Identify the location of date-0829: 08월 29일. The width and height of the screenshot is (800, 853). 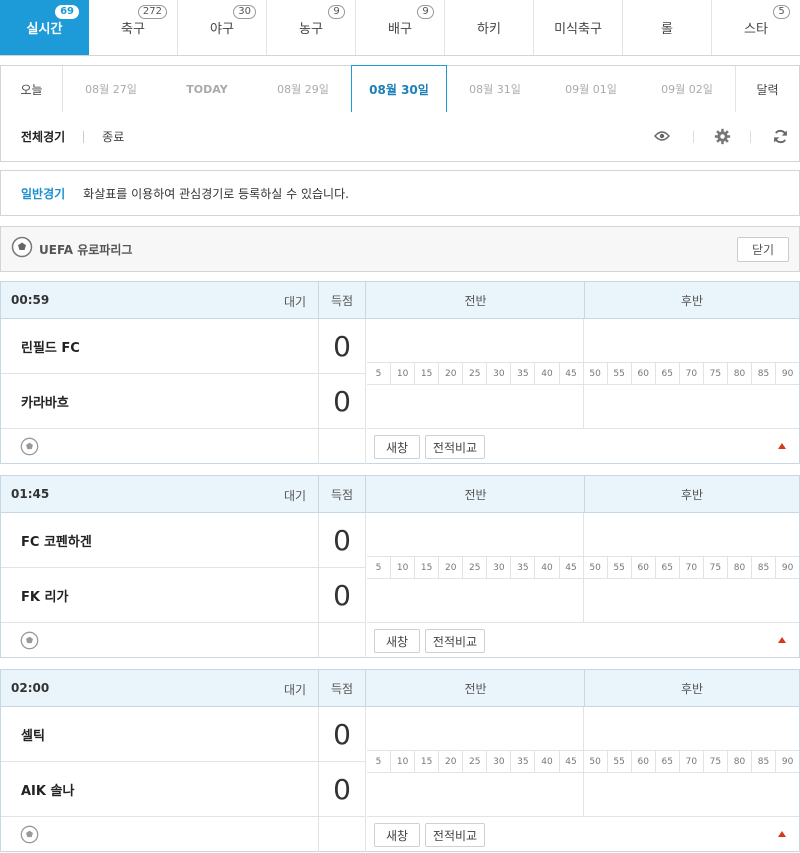
(303, 89).